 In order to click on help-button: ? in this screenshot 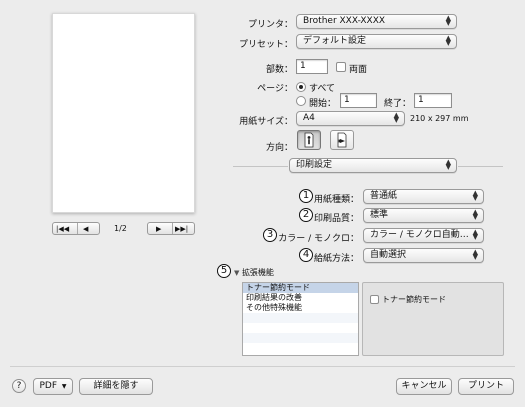, I will do `click(19, 386)`.